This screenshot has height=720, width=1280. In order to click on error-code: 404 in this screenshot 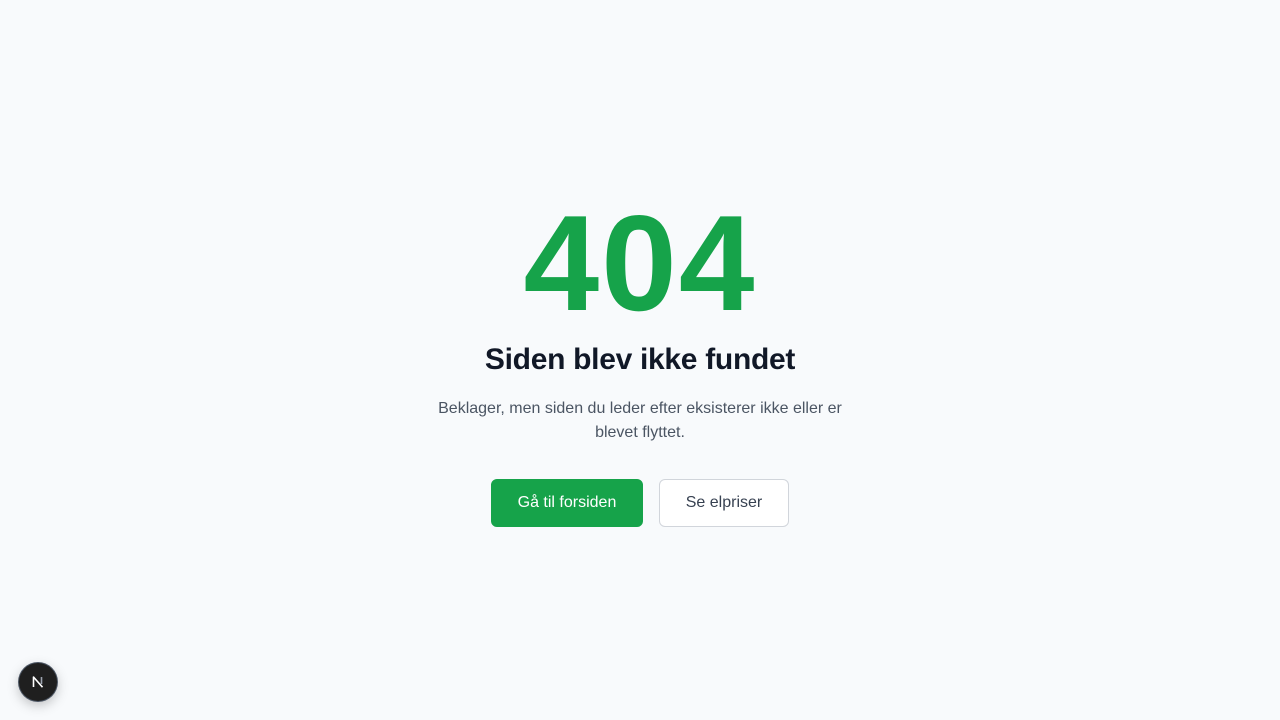, I will do `click(640, 263)`.